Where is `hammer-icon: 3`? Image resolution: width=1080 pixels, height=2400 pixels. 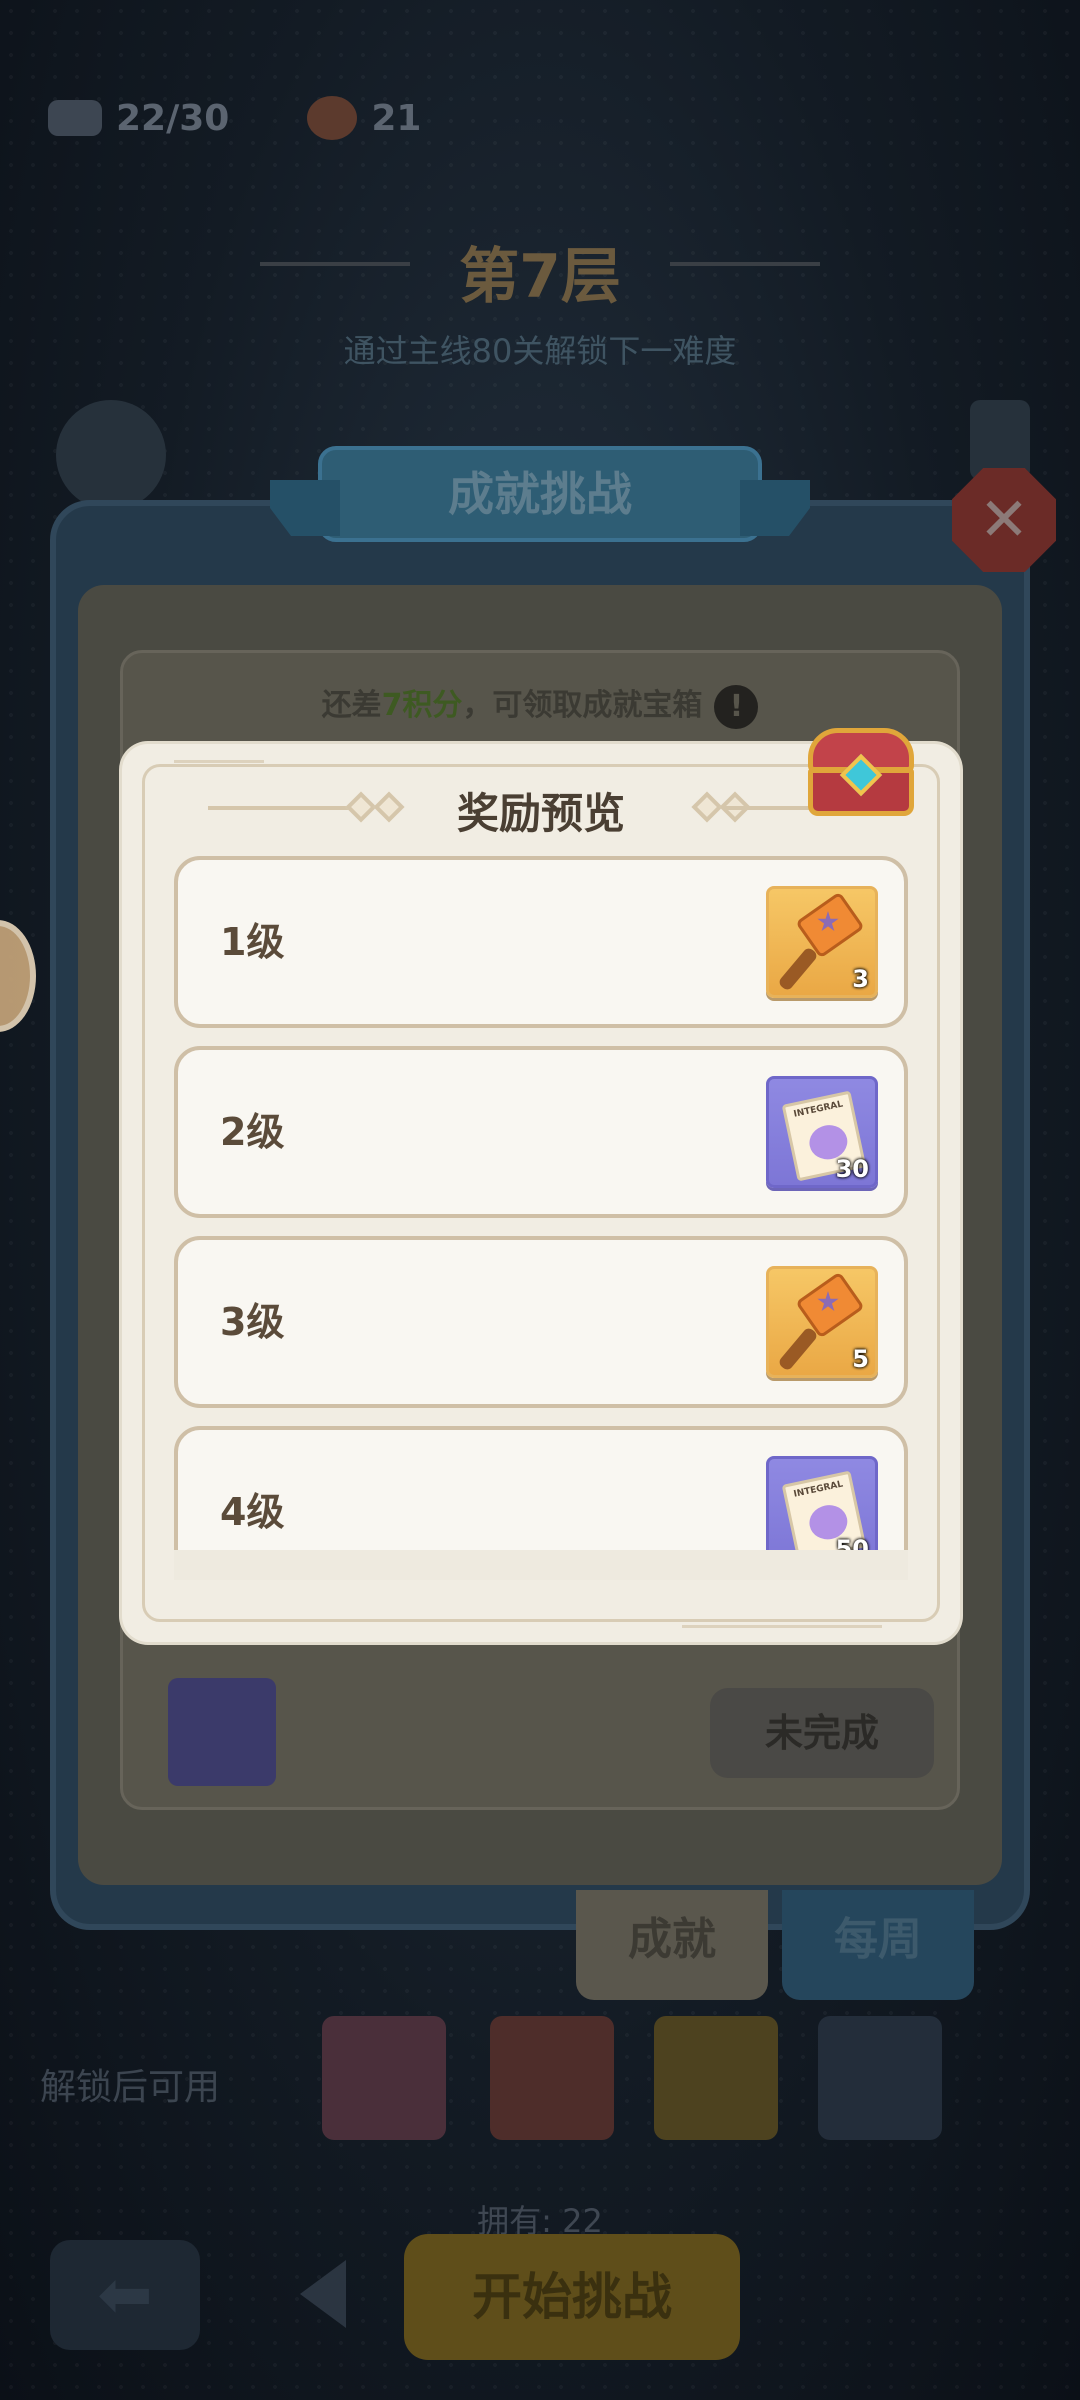
hammer-icon: 3 is located at coordinates (822, 942).